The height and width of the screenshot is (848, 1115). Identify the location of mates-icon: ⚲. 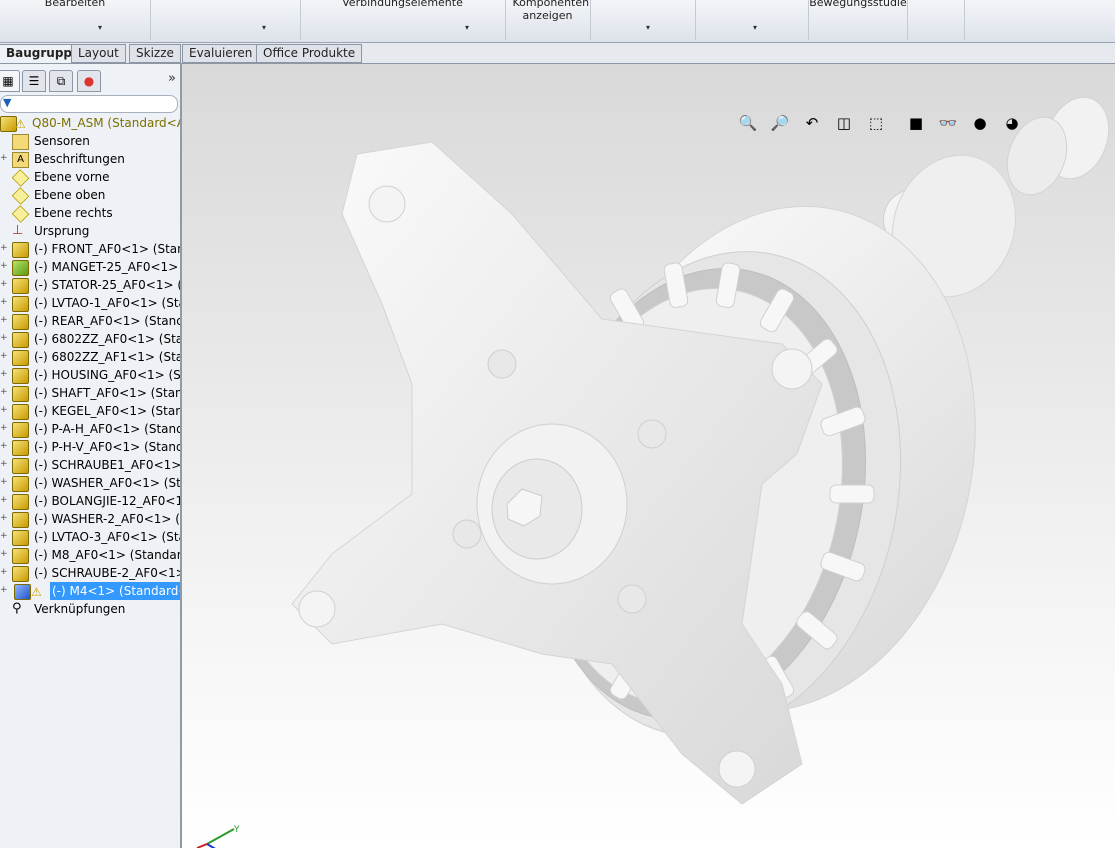
(17, 608).